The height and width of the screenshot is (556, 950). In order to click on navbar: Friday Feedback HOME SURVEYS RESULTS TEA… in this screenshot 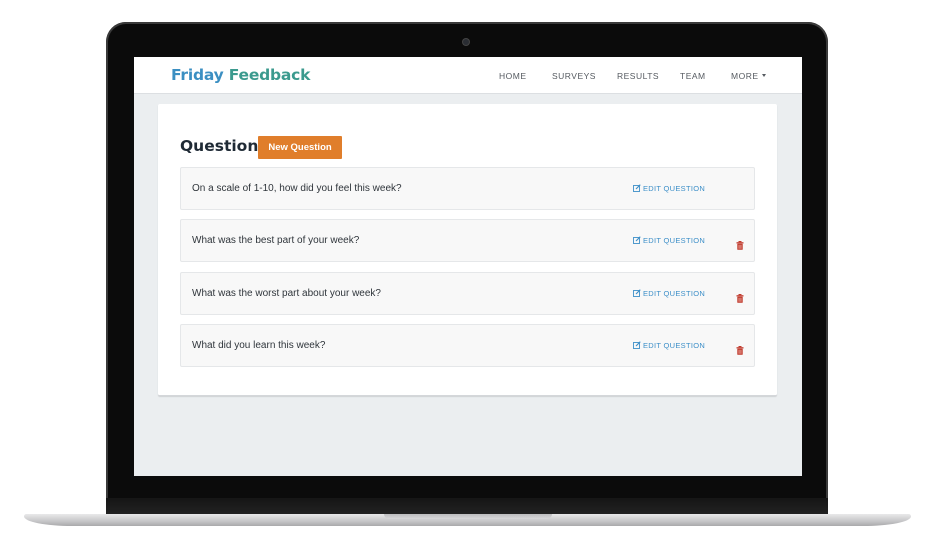, I will do `click(468, 75)`.